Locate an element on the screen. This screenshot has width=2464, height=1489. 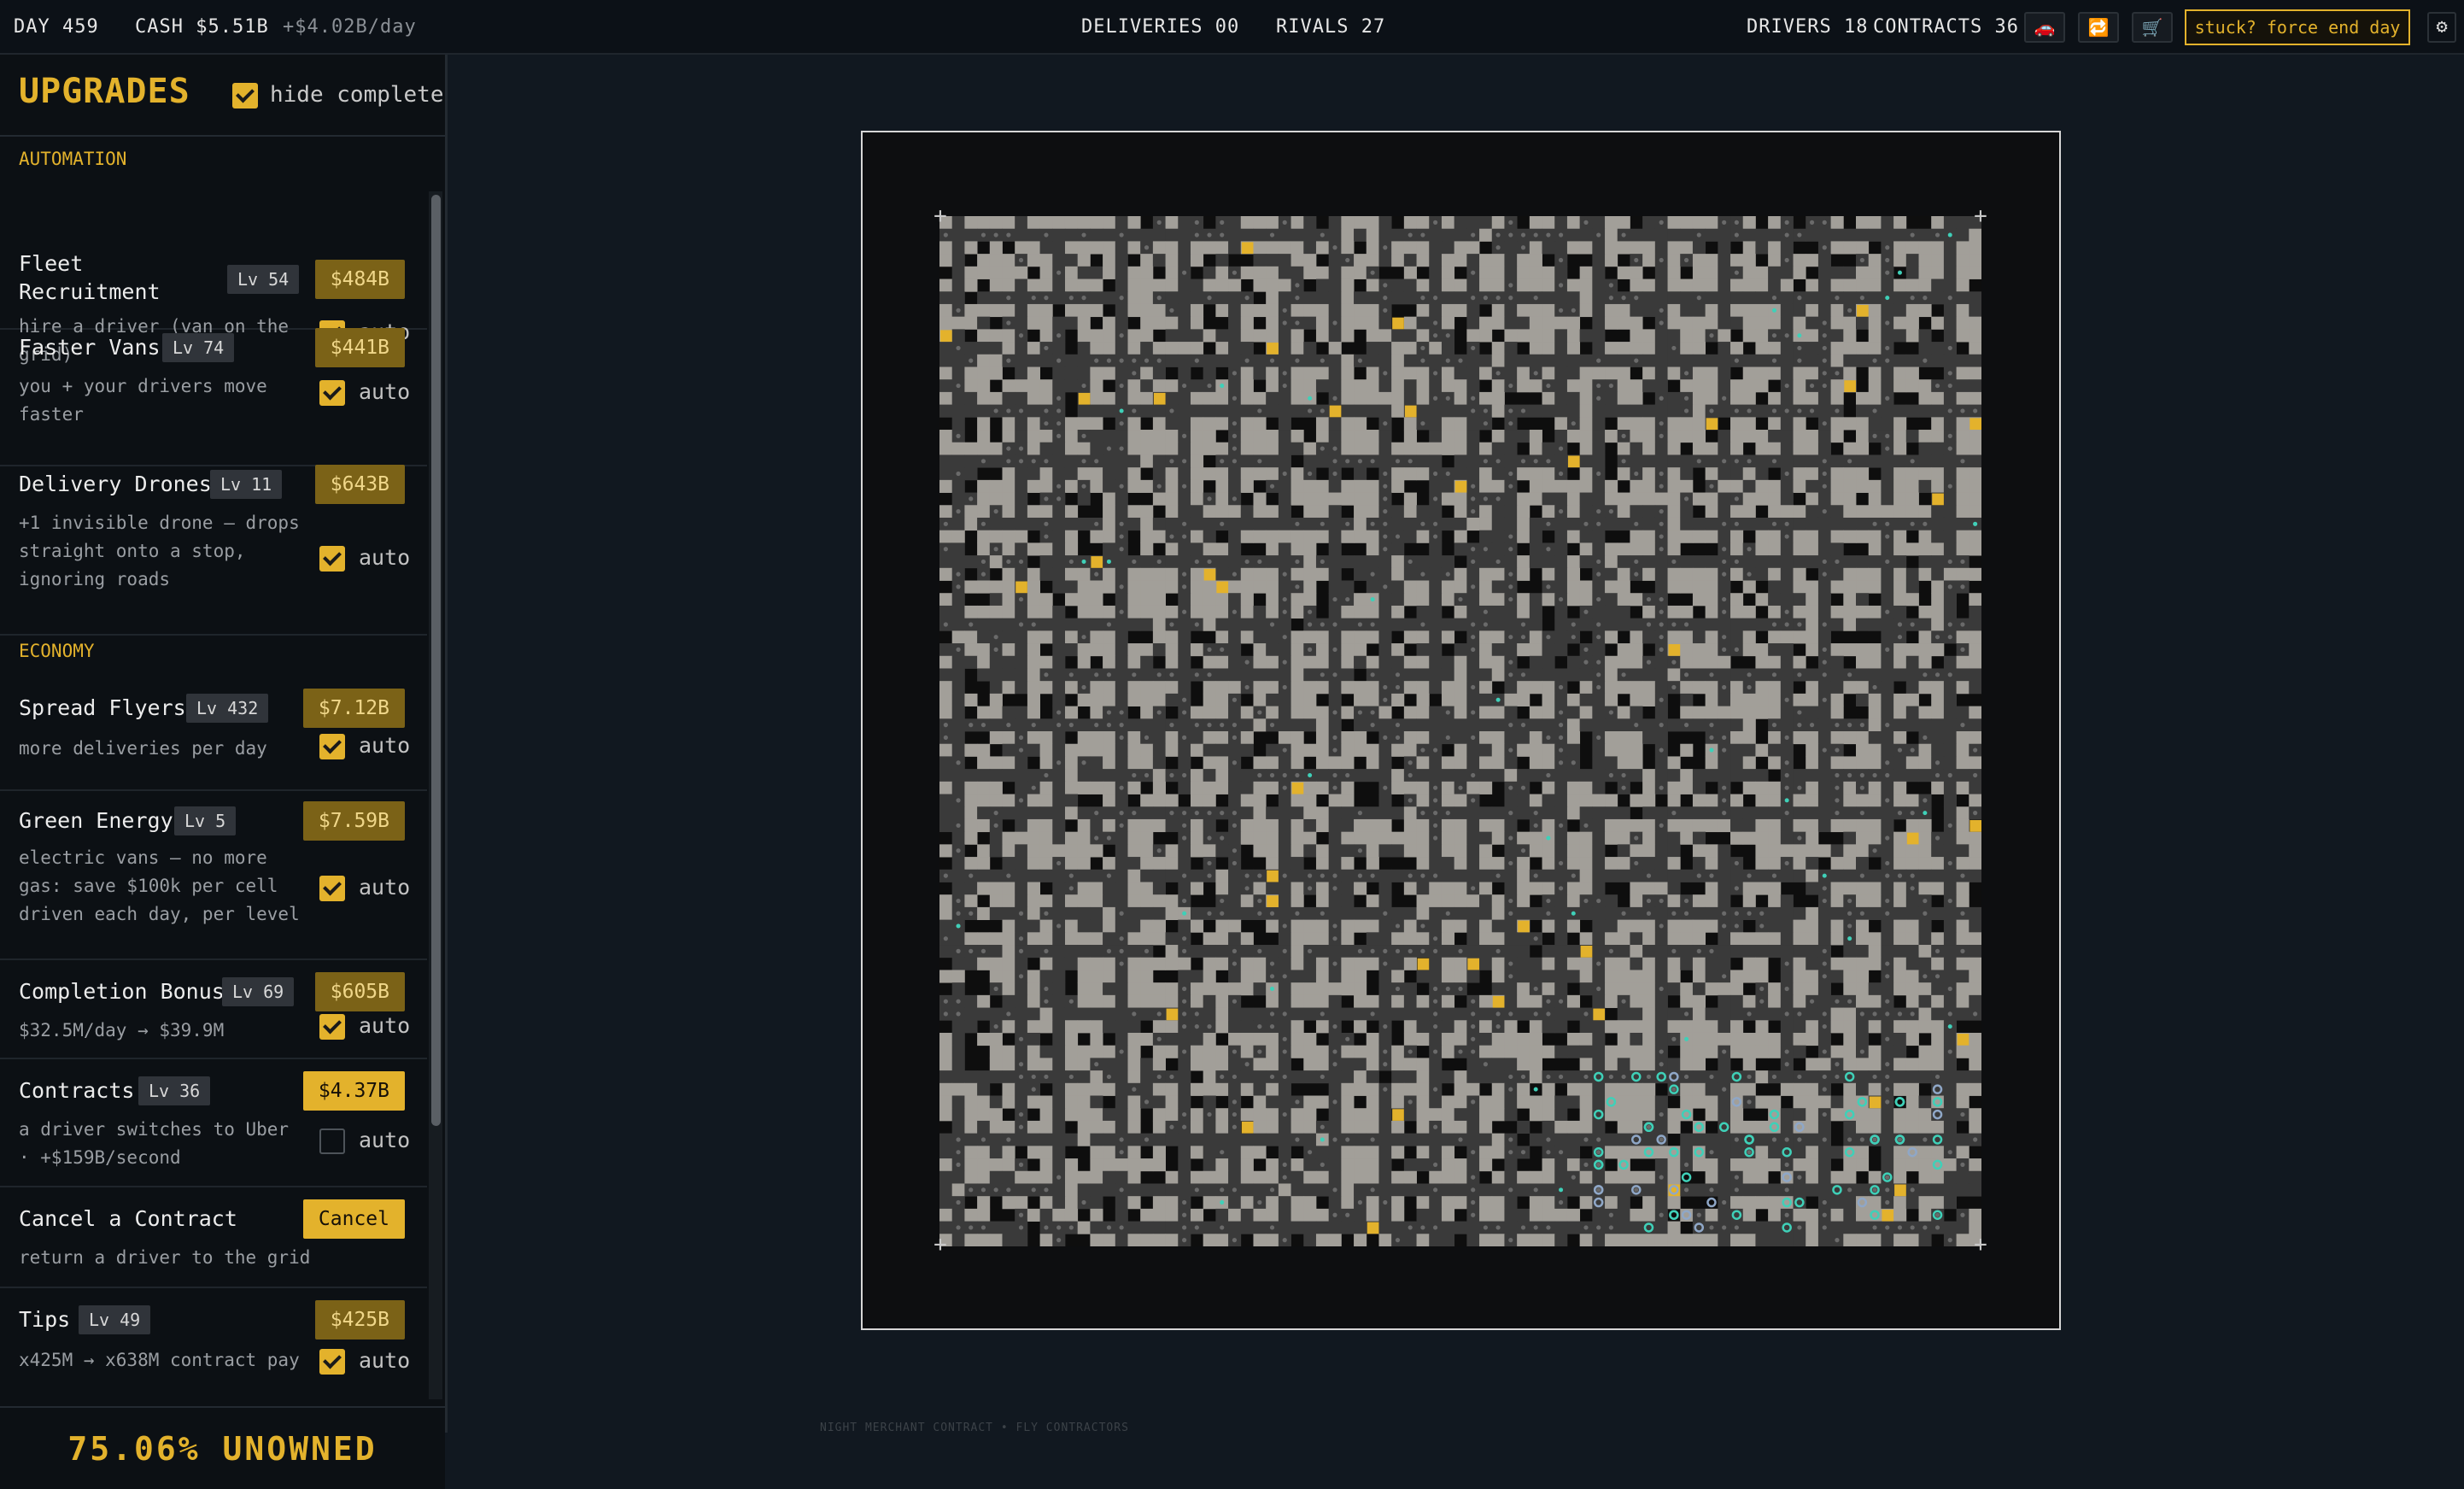
level-badge: Lv 54 is located at coordinates (263, 279).